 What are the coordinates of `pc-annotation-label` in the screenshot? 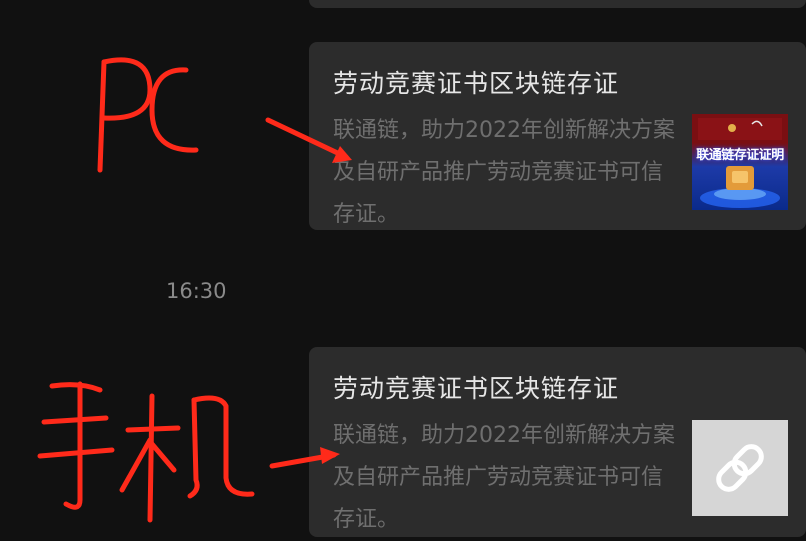 It's located at (148, 115).